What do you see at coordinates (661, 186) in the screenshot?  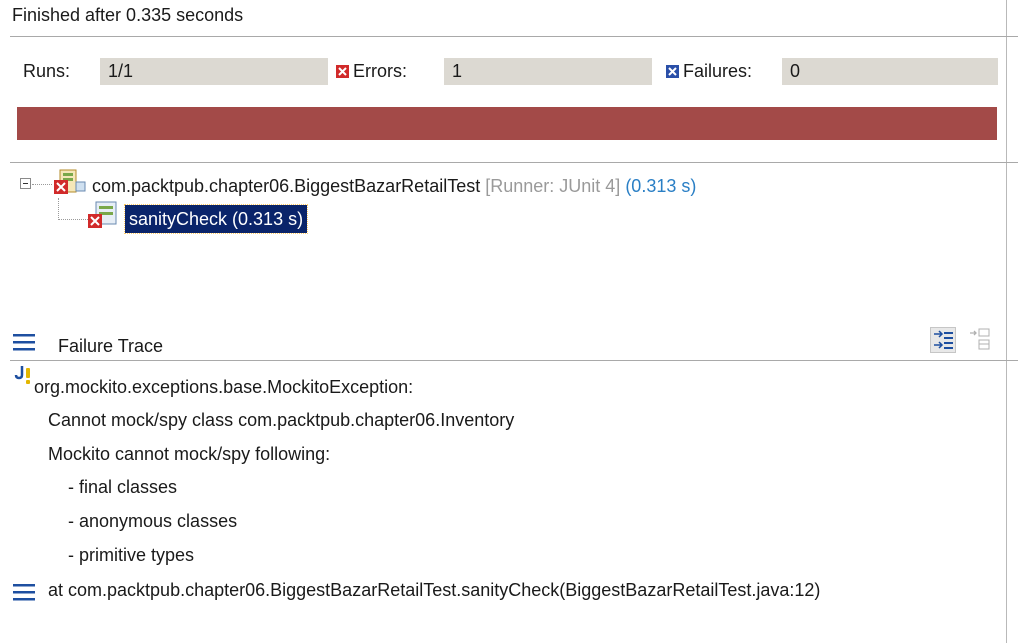 I see `suite-time: (0.313 s)` at bounding box center [661, 186].